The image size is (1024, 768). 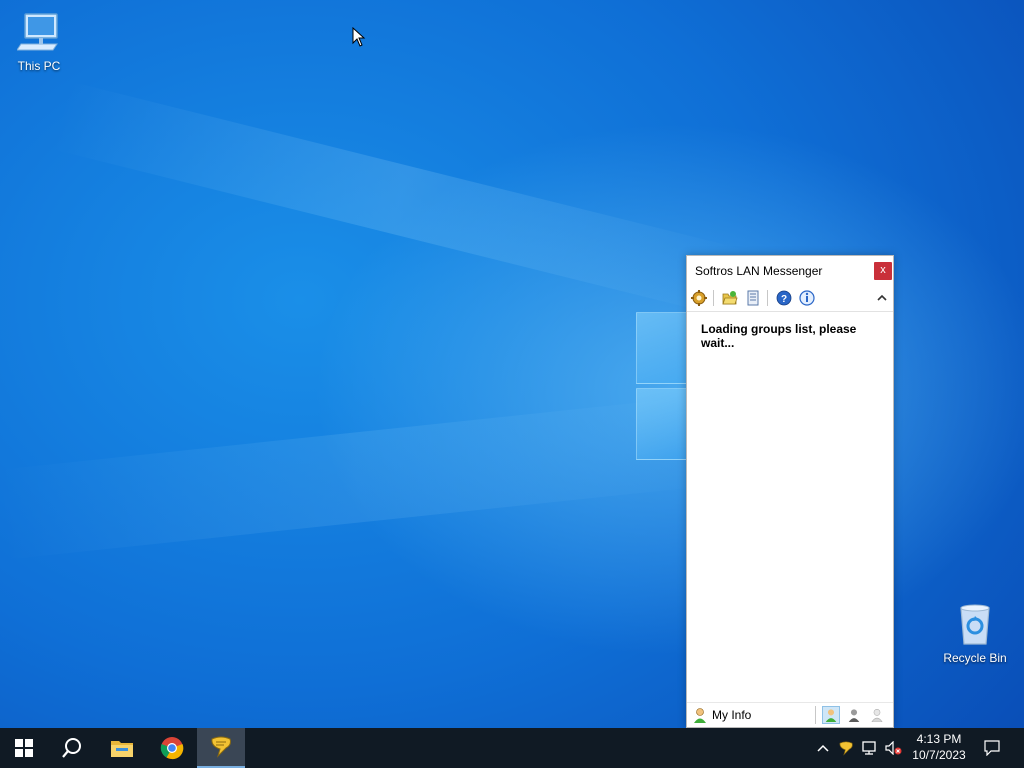 What do you see at coordinates (172, 748) in the screenshot?
I see `chrome-icon` at bounding box center [172, 748].